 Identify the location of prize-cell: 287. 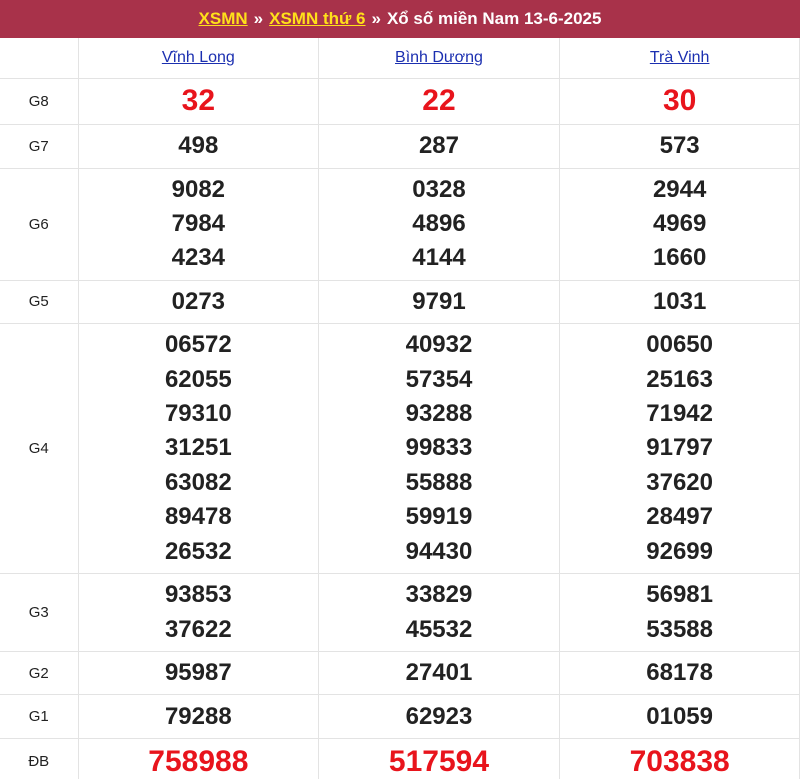
(439, 146).